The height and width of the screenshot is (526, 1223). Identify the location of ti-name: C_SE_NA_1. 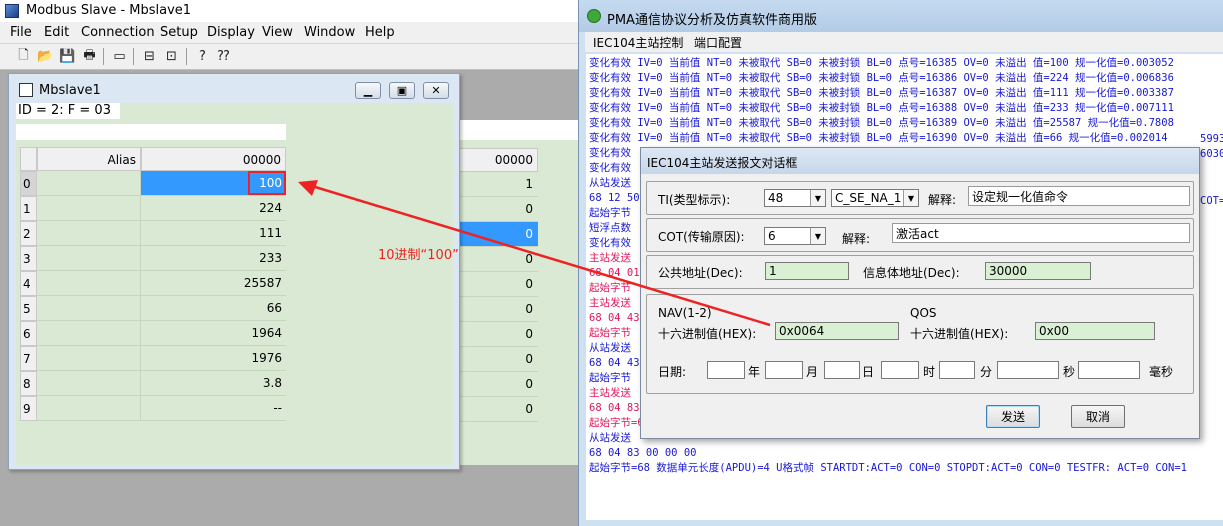
(868, 198).